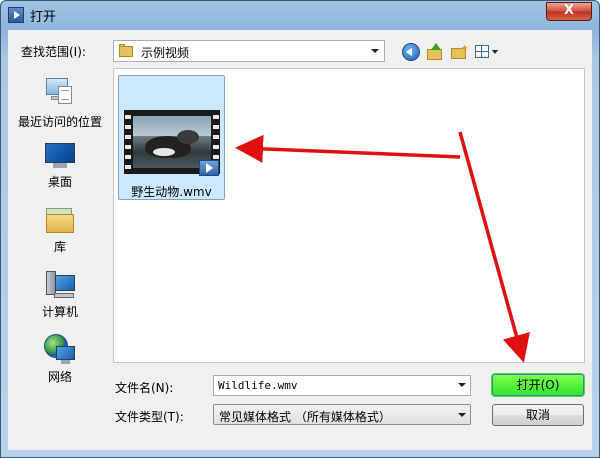 Image resolution: width=600 pixels, height=458 pixels. I want to click on lookin-dropdown: 示例视频, so click(249, 51).